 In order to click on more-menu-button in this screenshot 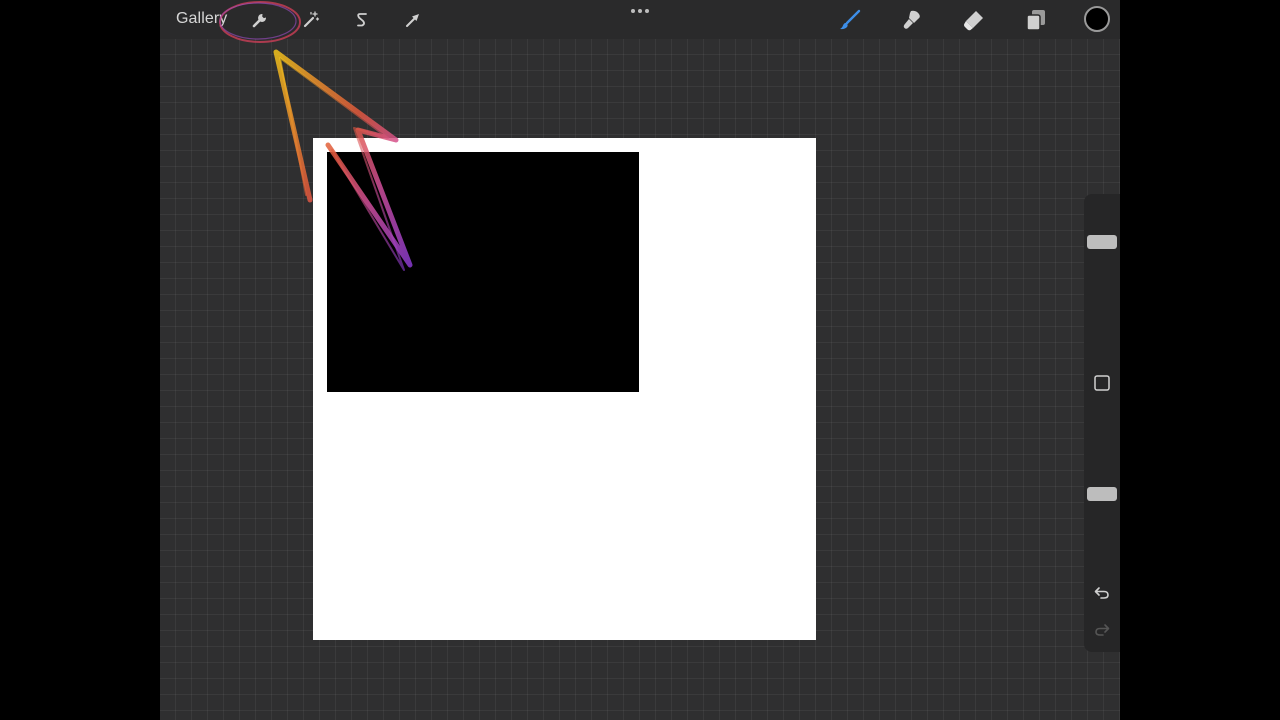, I will do `click(640, 11)`.